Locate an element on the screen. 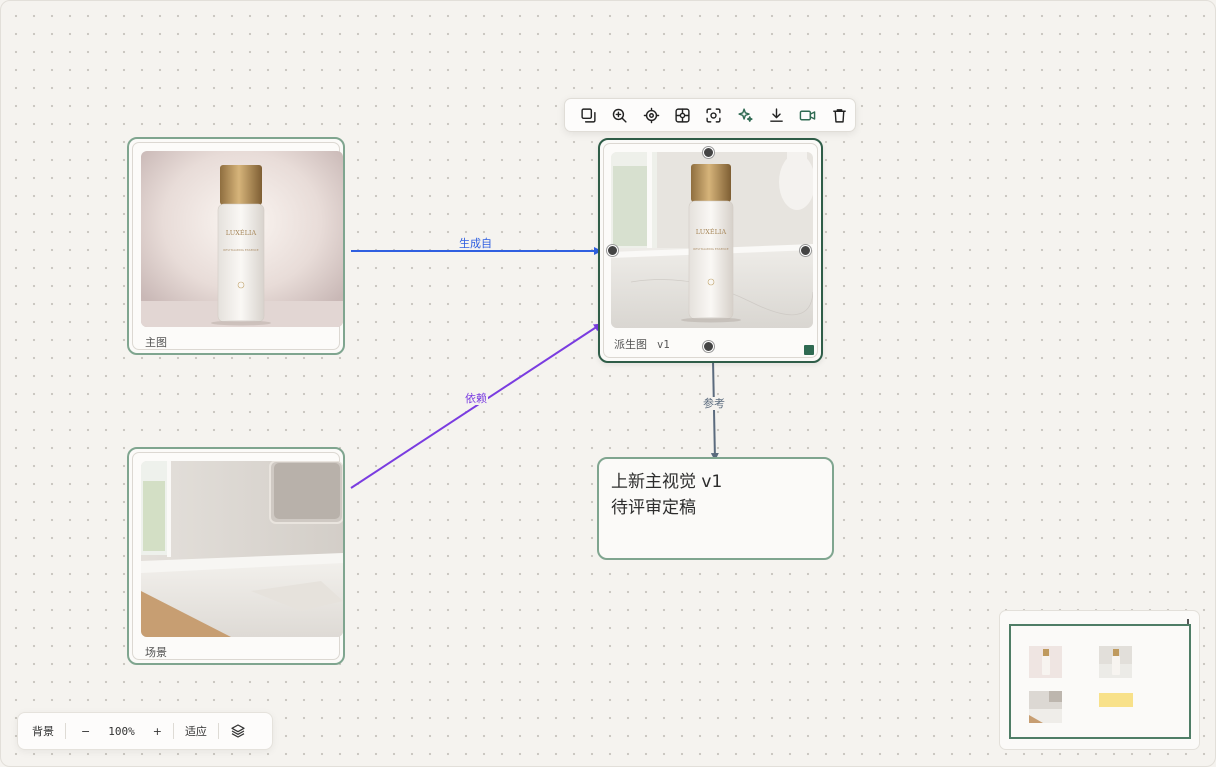 This screenshot has width=1216, height=767. minimap-thumb-derived is located at coordinates (1115, 662).